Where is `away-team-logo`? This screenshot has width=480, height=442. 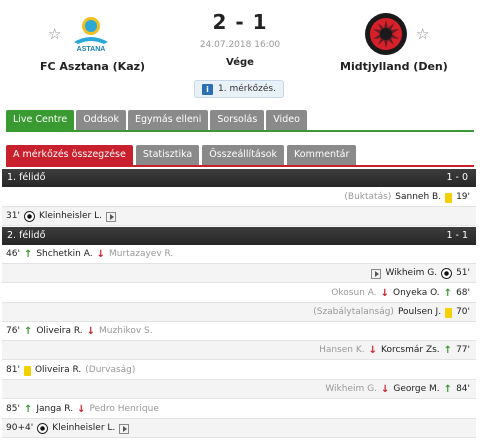
away-team-logo is located at coordinates (386, 34).